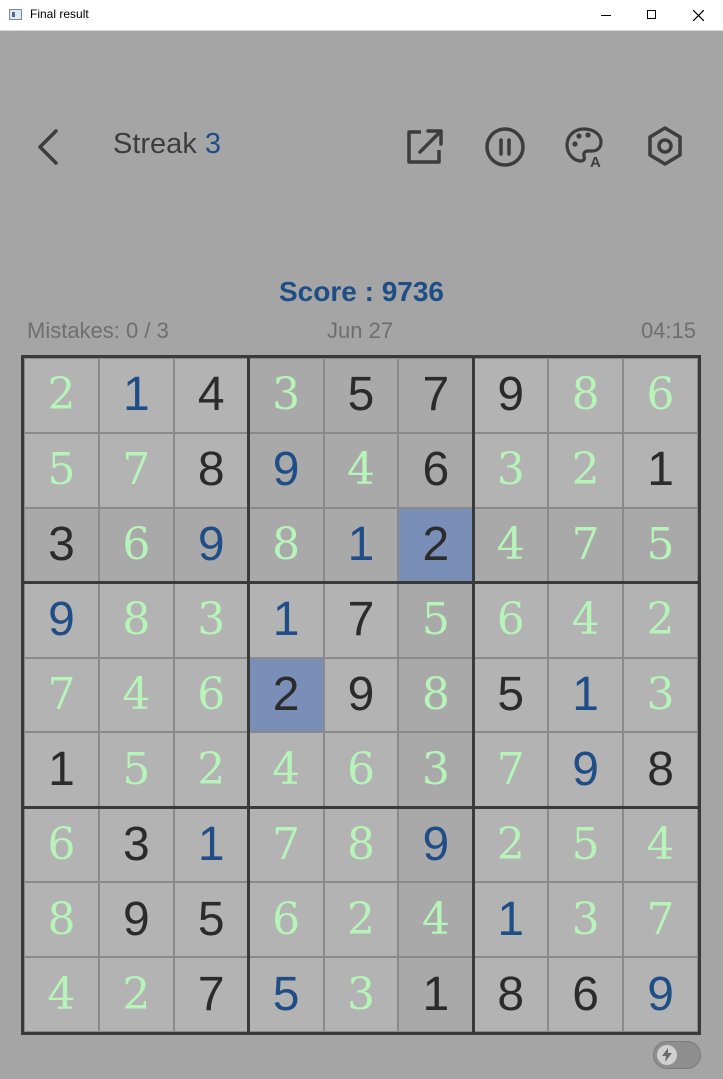 The width and height of the screenshot is (723, 1079). Describe the element at coordinates (211, 620) in the screenshot. I see `grid-cell-r4c3: 3` at that location.